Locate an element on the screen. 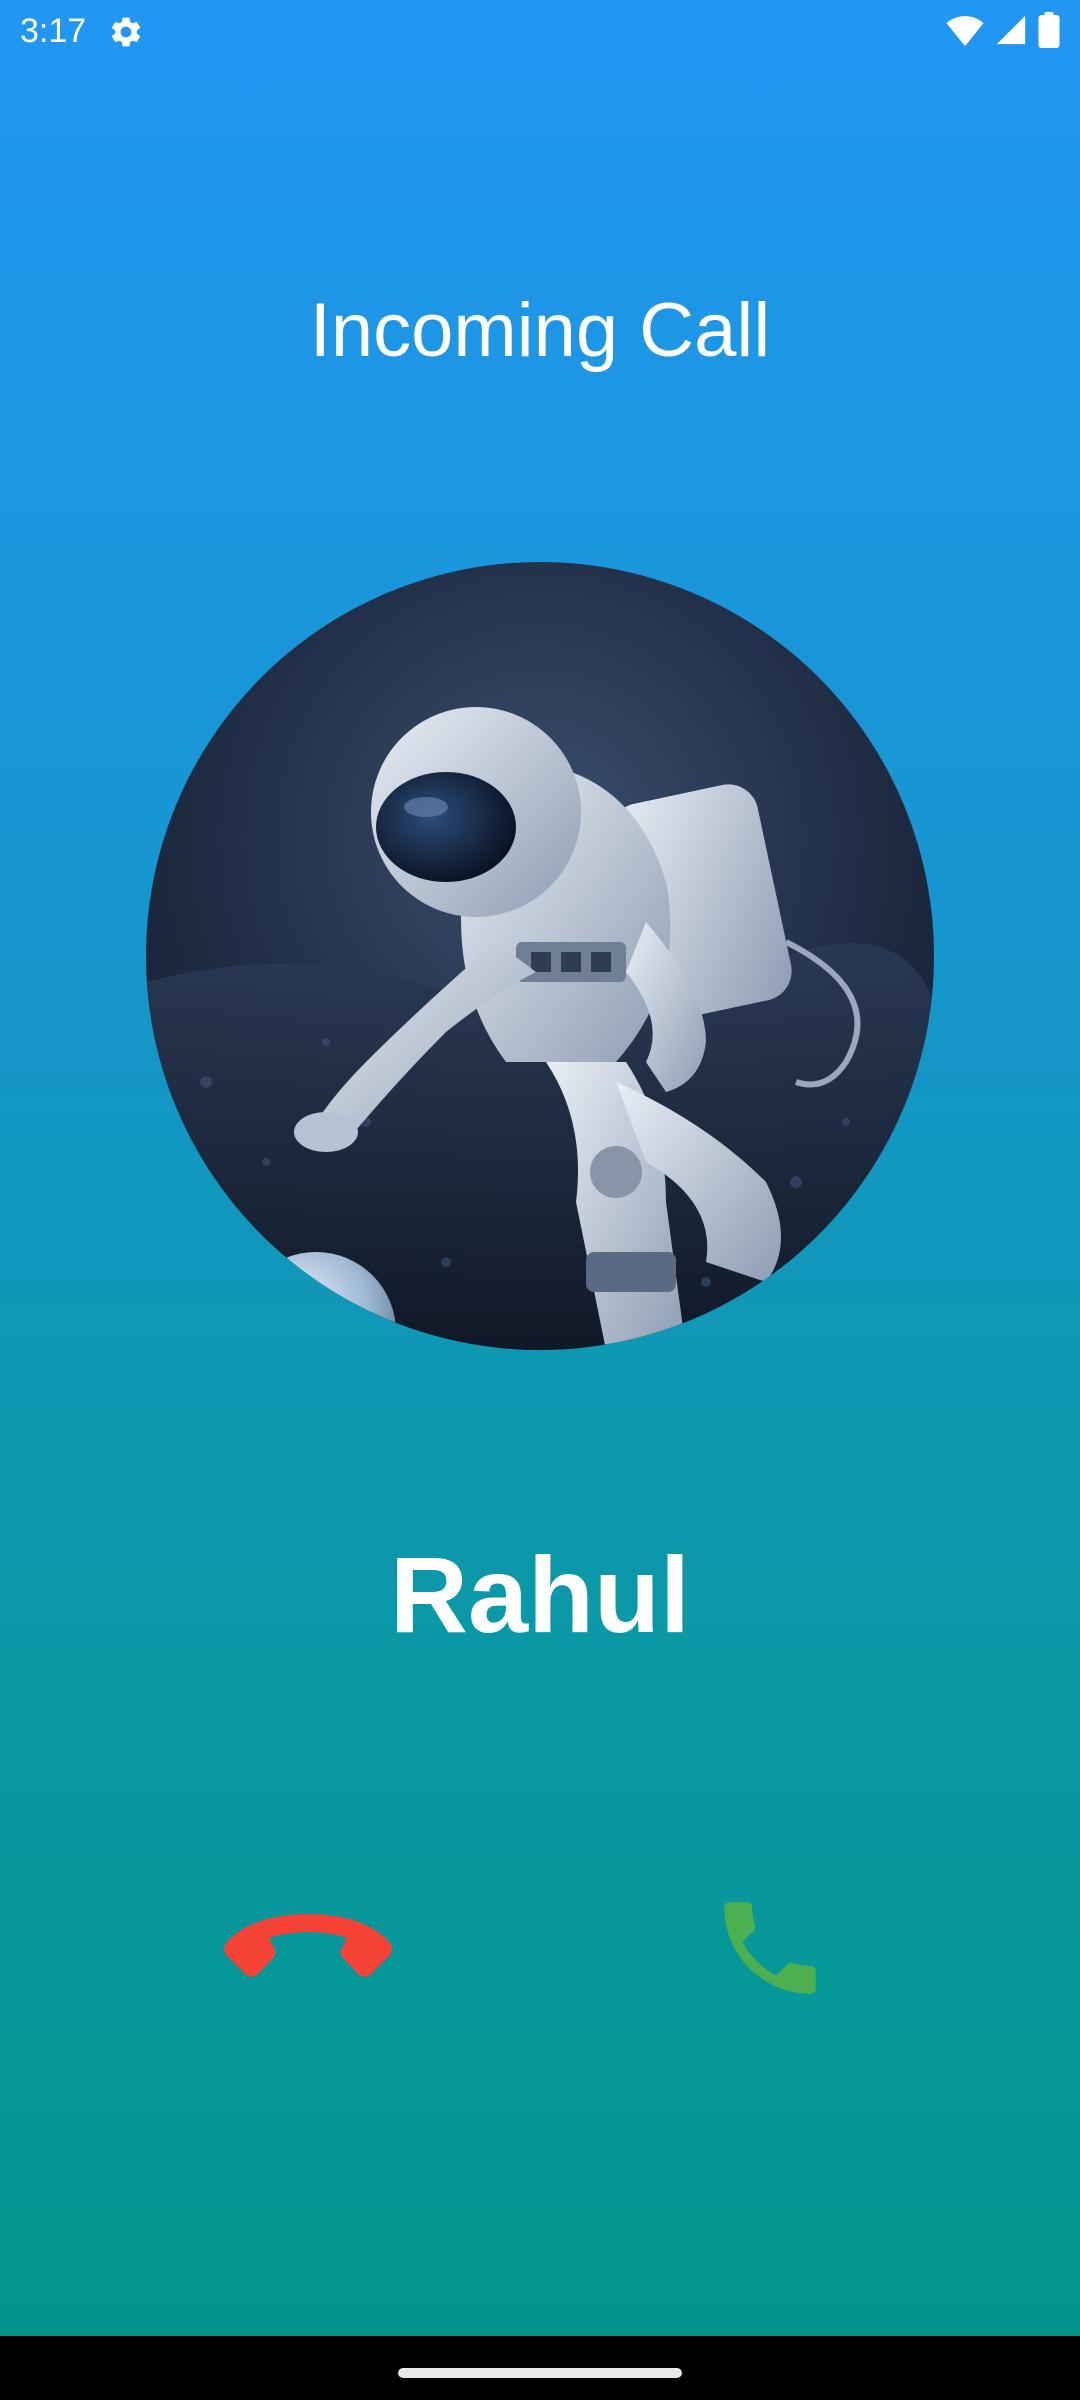 Image resolution: width=1080 pixels, height=2400 pixels. accept-call-button is located at coordinates (770, 1950).